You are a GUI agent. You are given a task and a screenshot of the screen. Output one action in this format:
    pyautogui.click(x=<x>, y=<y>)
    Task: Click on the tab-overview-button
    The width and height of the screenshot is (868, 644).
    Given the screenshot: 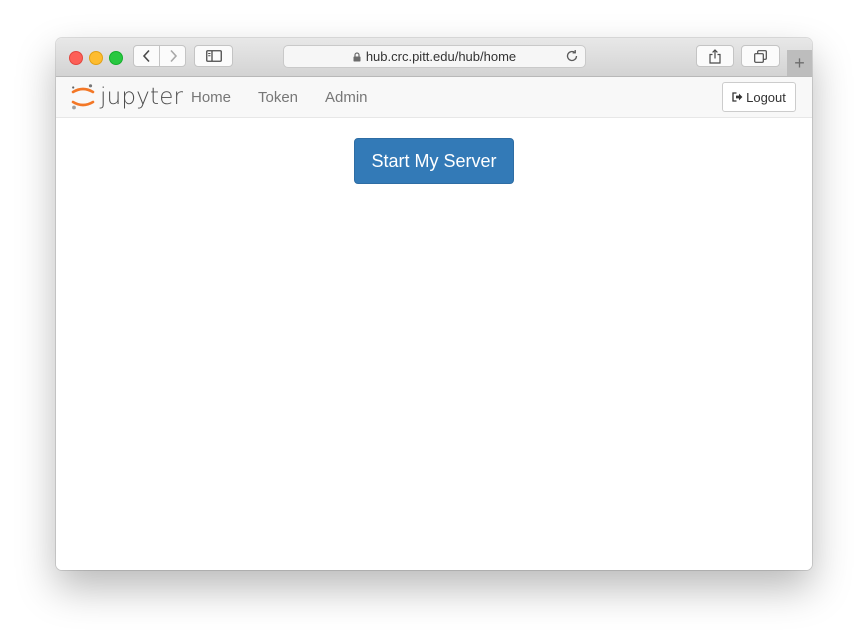 What is the action you would take?
    pyautogui.click(x=760, y=56)
    